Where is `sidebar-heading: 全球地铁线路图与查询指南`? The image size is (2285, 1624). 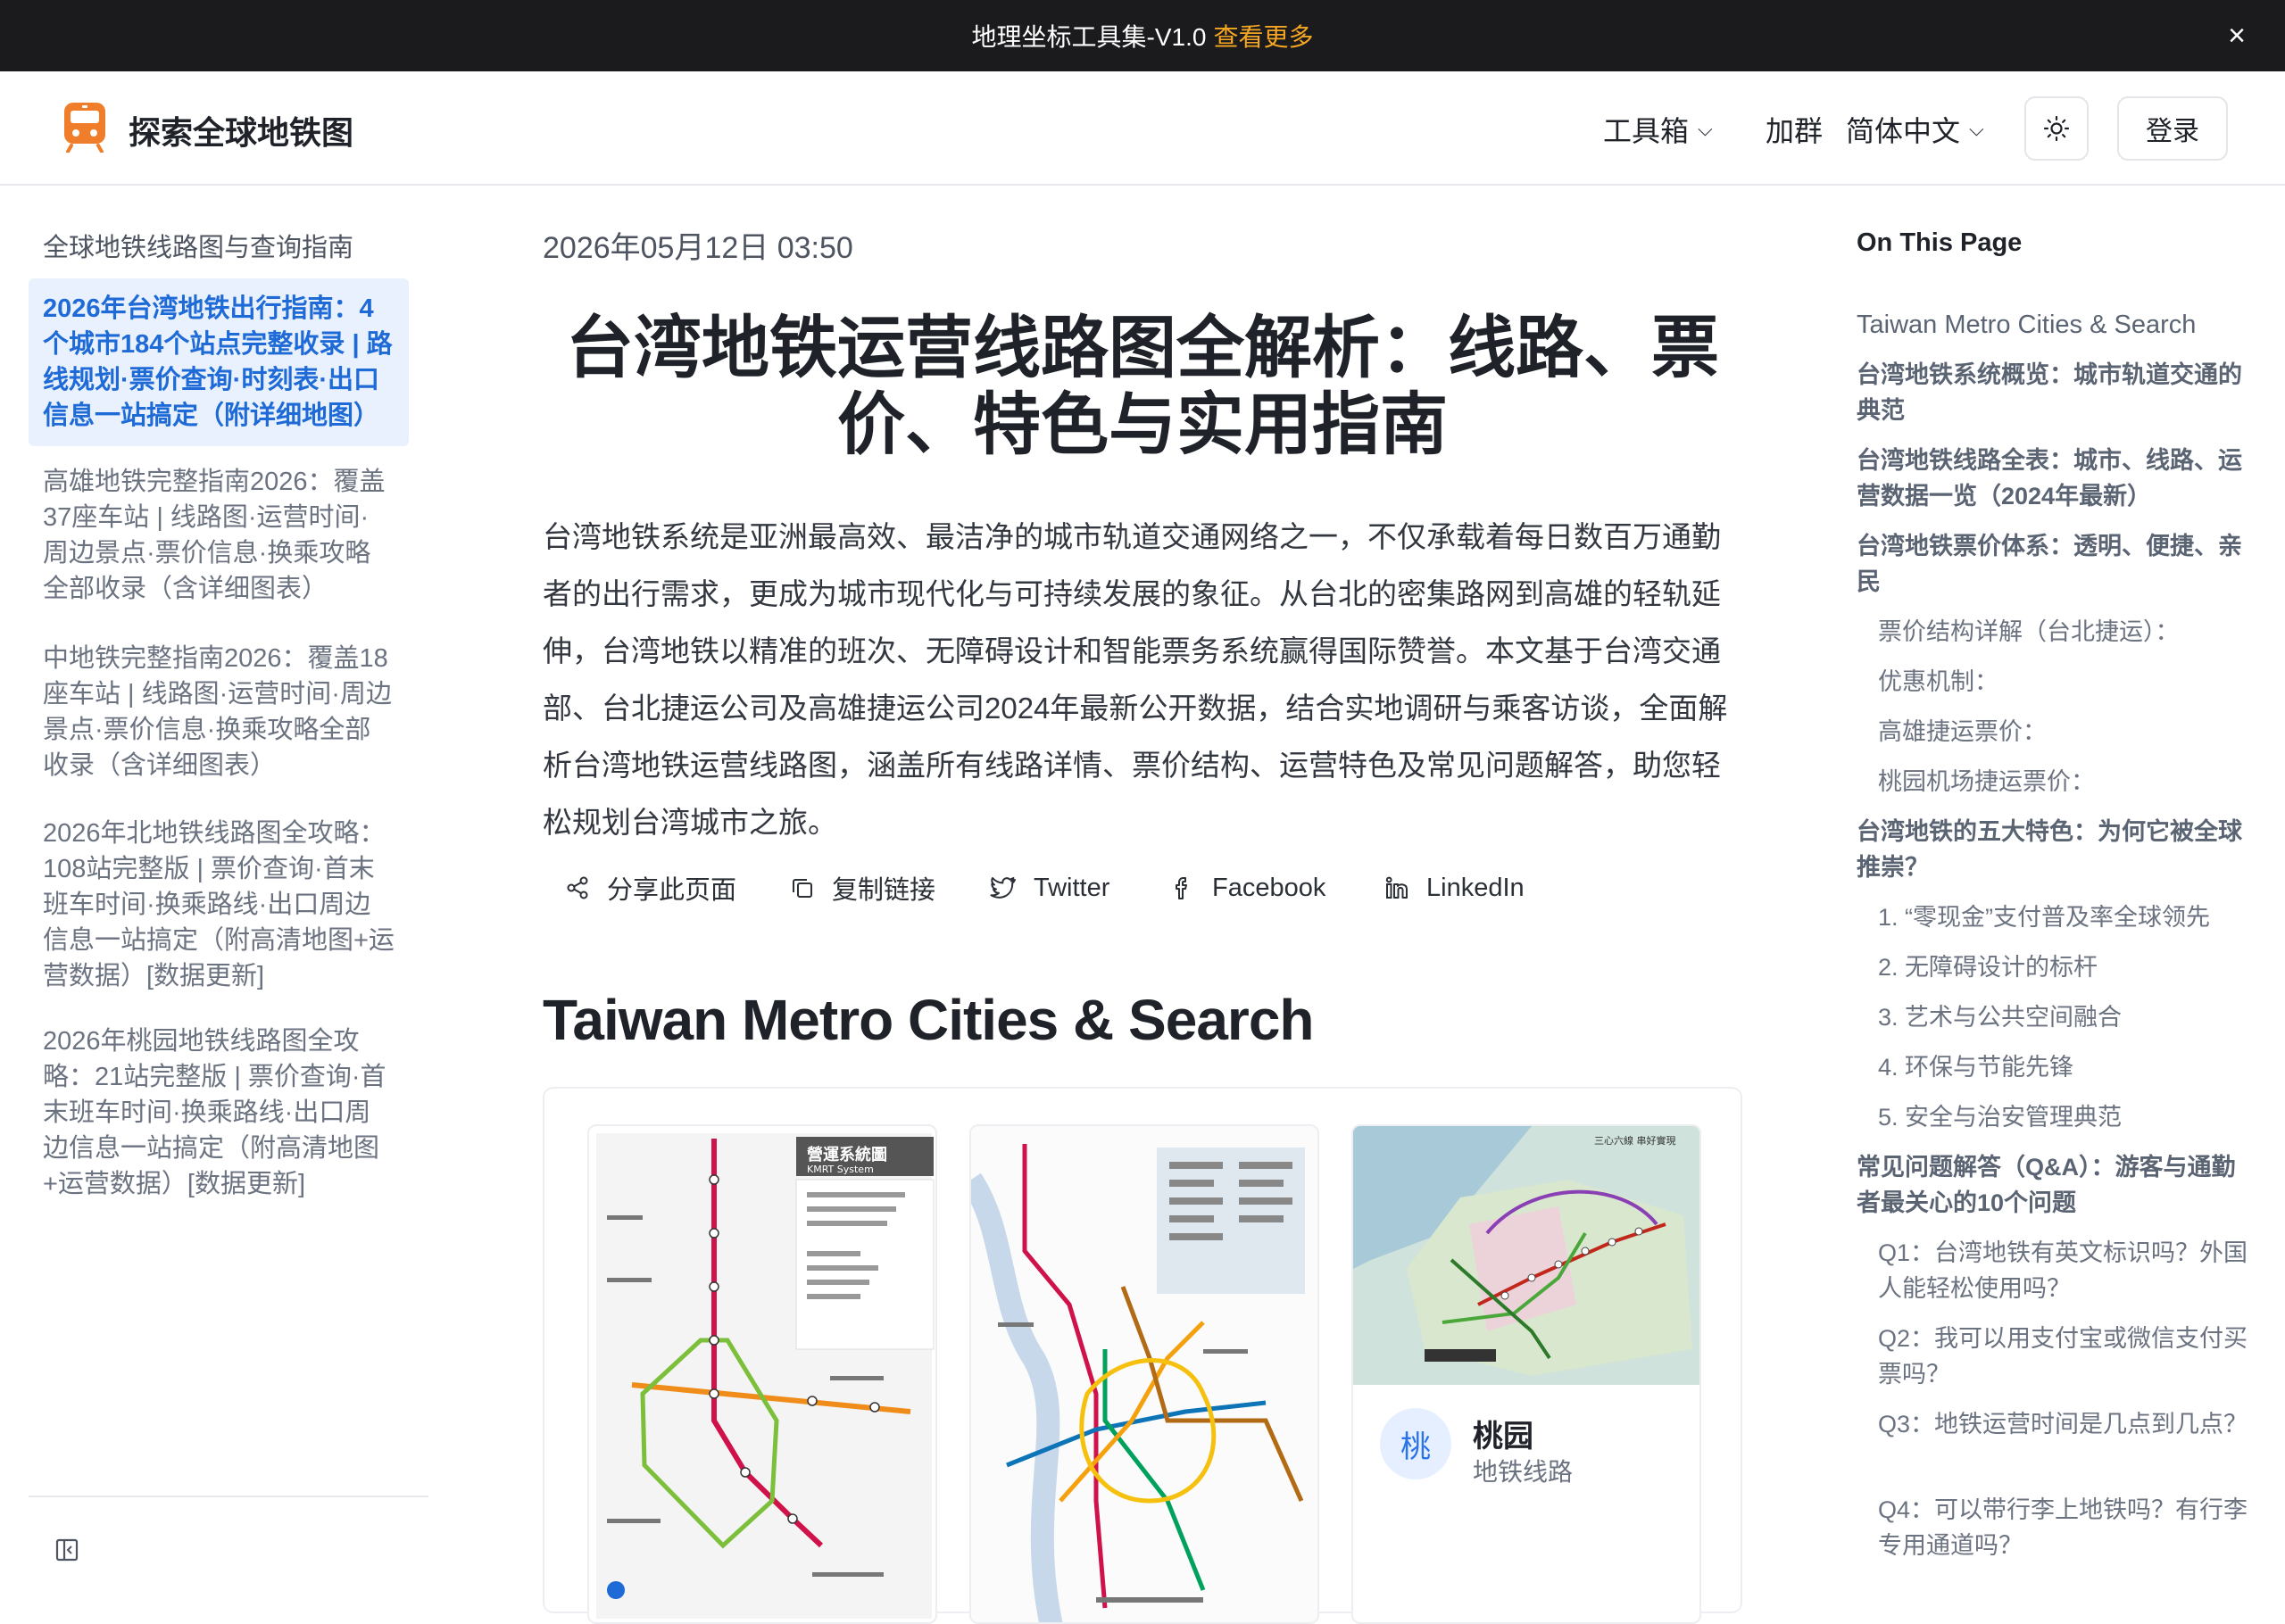
sidebar-heading: 全球地铁线路图与查询指南 is located at coordinates (198, 245).